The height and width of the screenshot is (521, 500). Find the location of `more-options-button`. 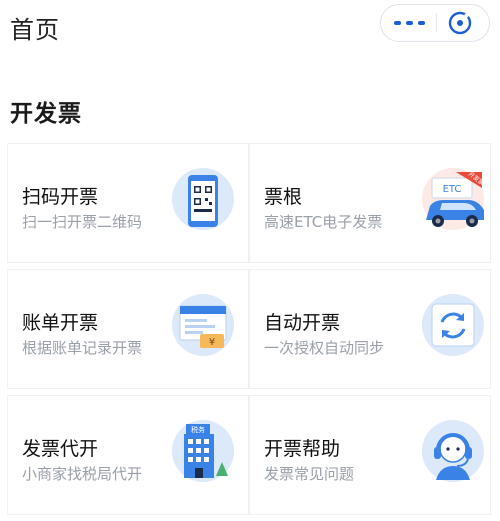

more-options-button is located at coordinates (409, 23).